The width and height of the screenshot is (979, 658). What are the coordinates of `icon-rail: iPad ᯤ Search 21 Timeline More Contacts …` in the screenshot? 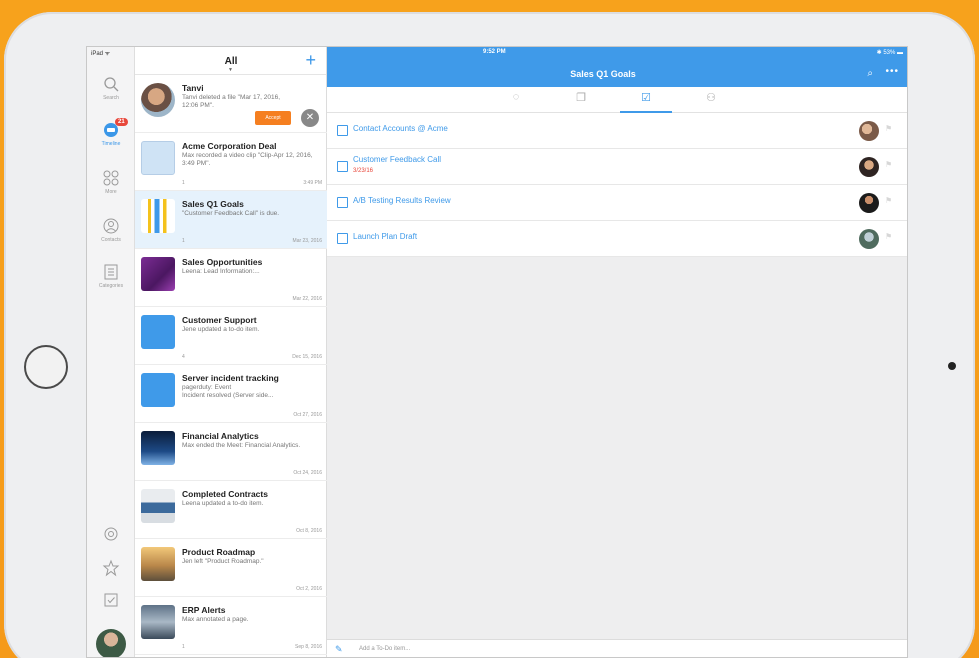 It's located at (111, 352).